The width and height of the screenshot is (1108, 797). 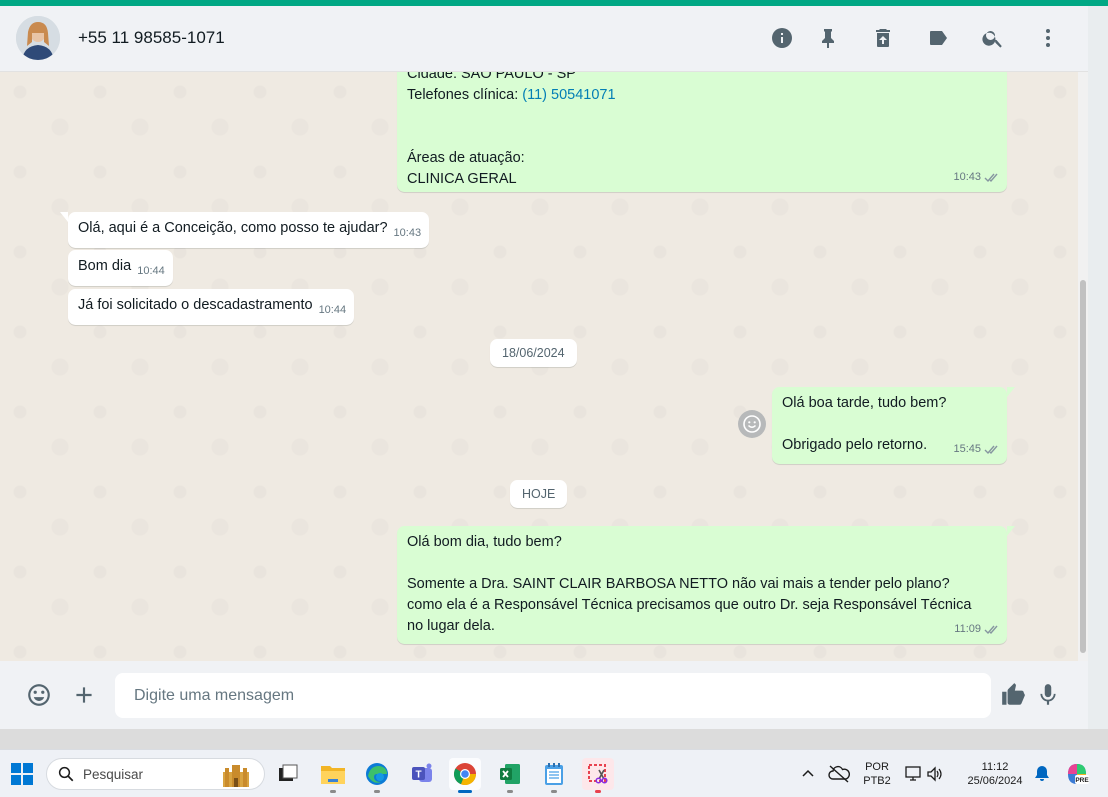 What do you see at coordinates (39, 695) in the screenshot?
I see `emoji-icon` at bounding box center [39, 695].